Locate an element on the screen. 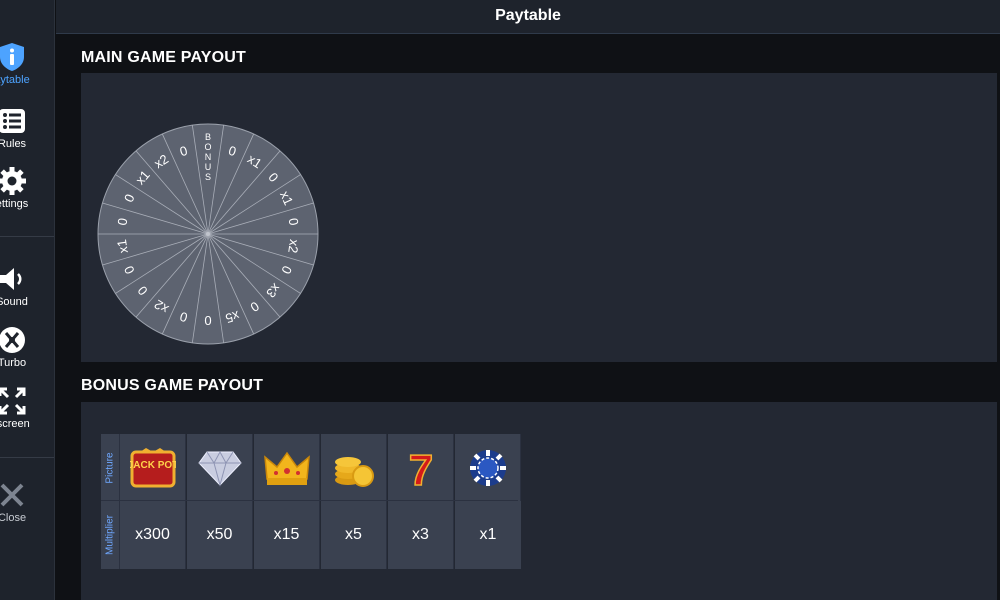  page-title: Paytable is located at coordinates (528, 17).